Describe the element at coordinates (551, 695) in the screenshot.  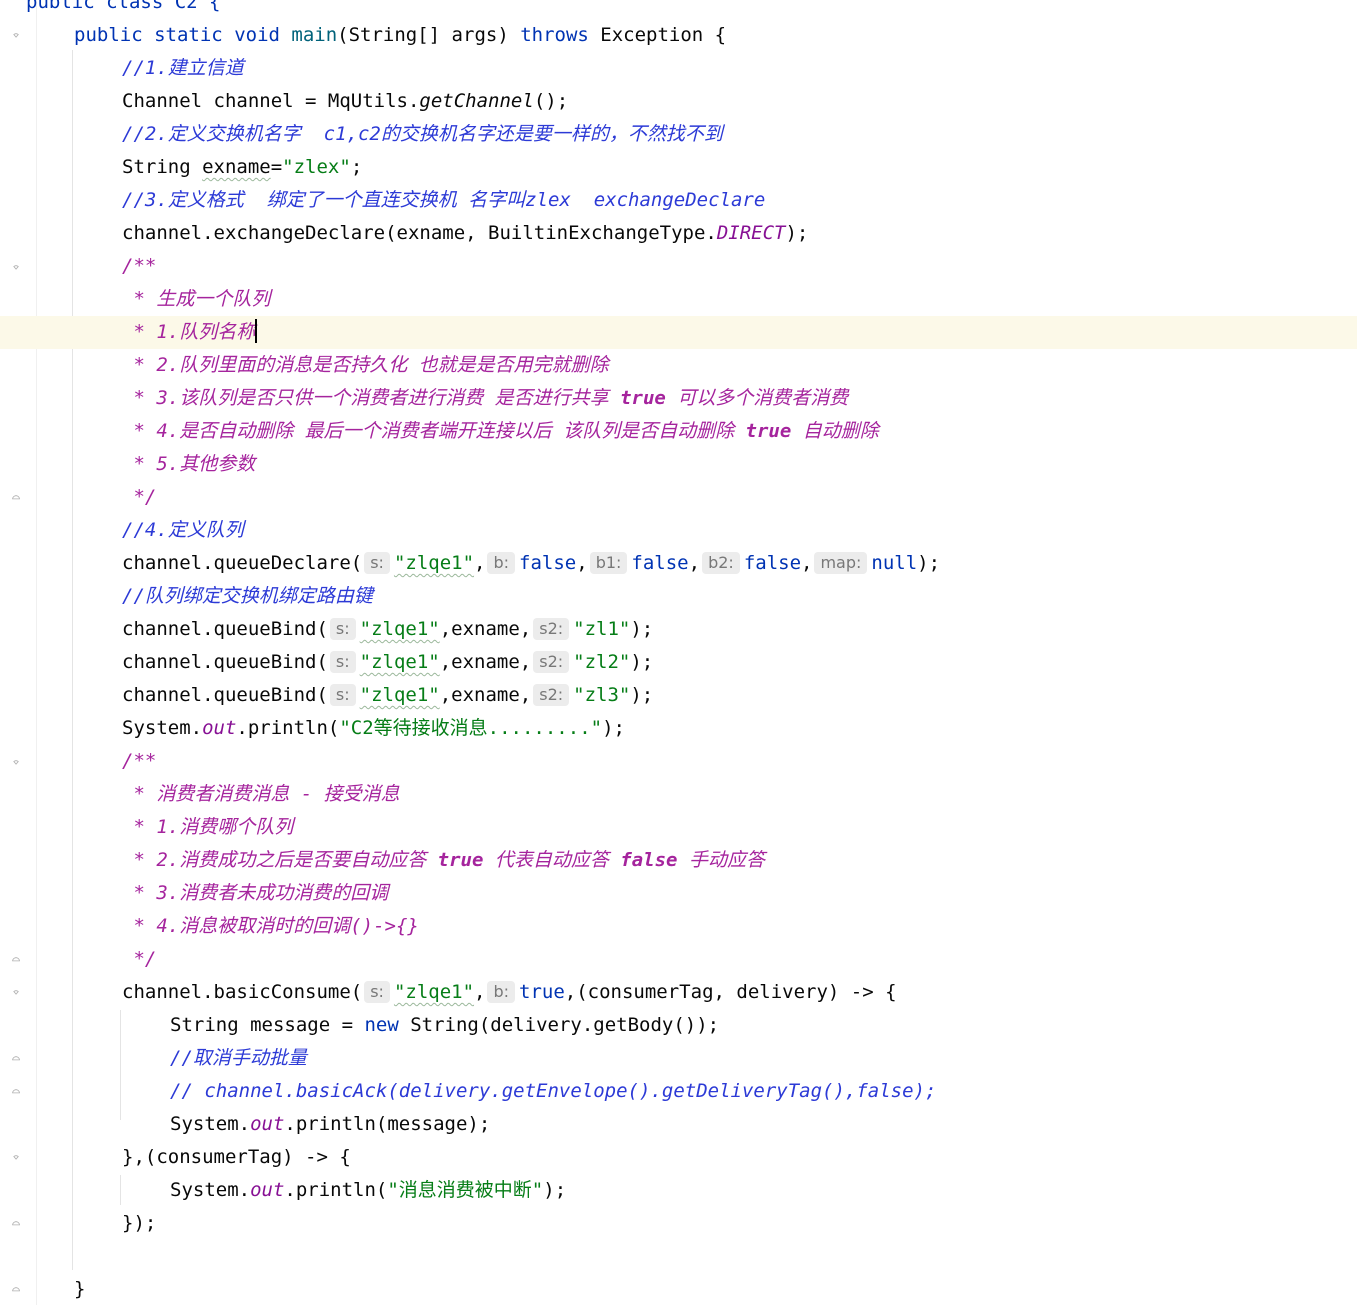
I see `parameter-hint: s2:` at that location.